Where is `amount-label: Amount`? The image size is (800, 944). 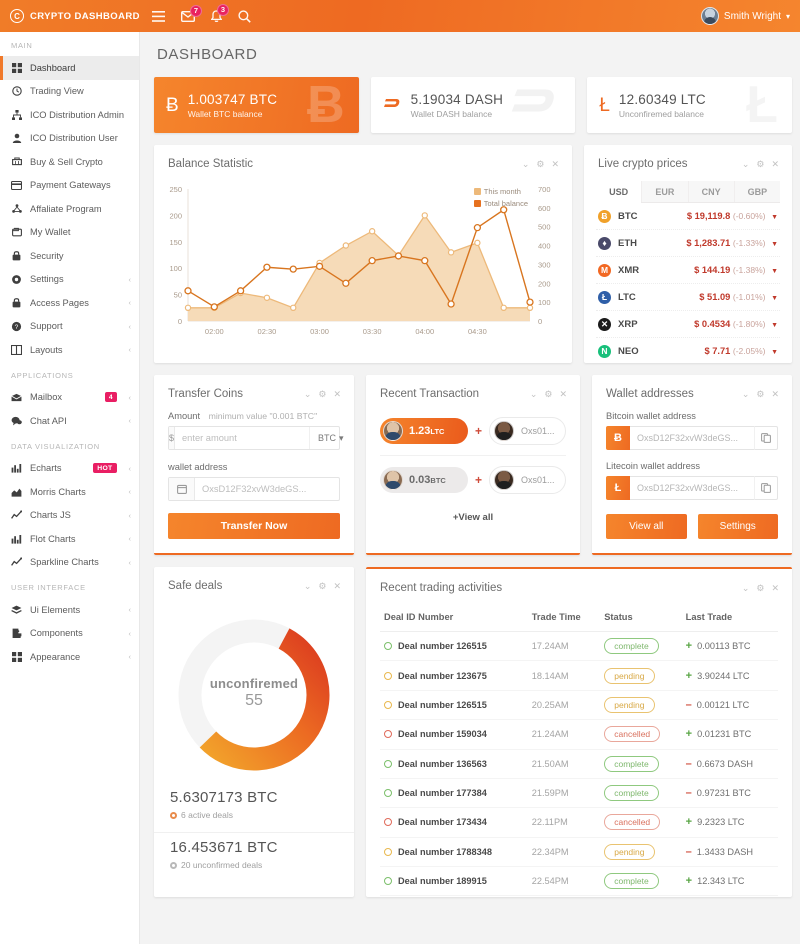 amount-label: Amount is located at coordinates (184, 416).